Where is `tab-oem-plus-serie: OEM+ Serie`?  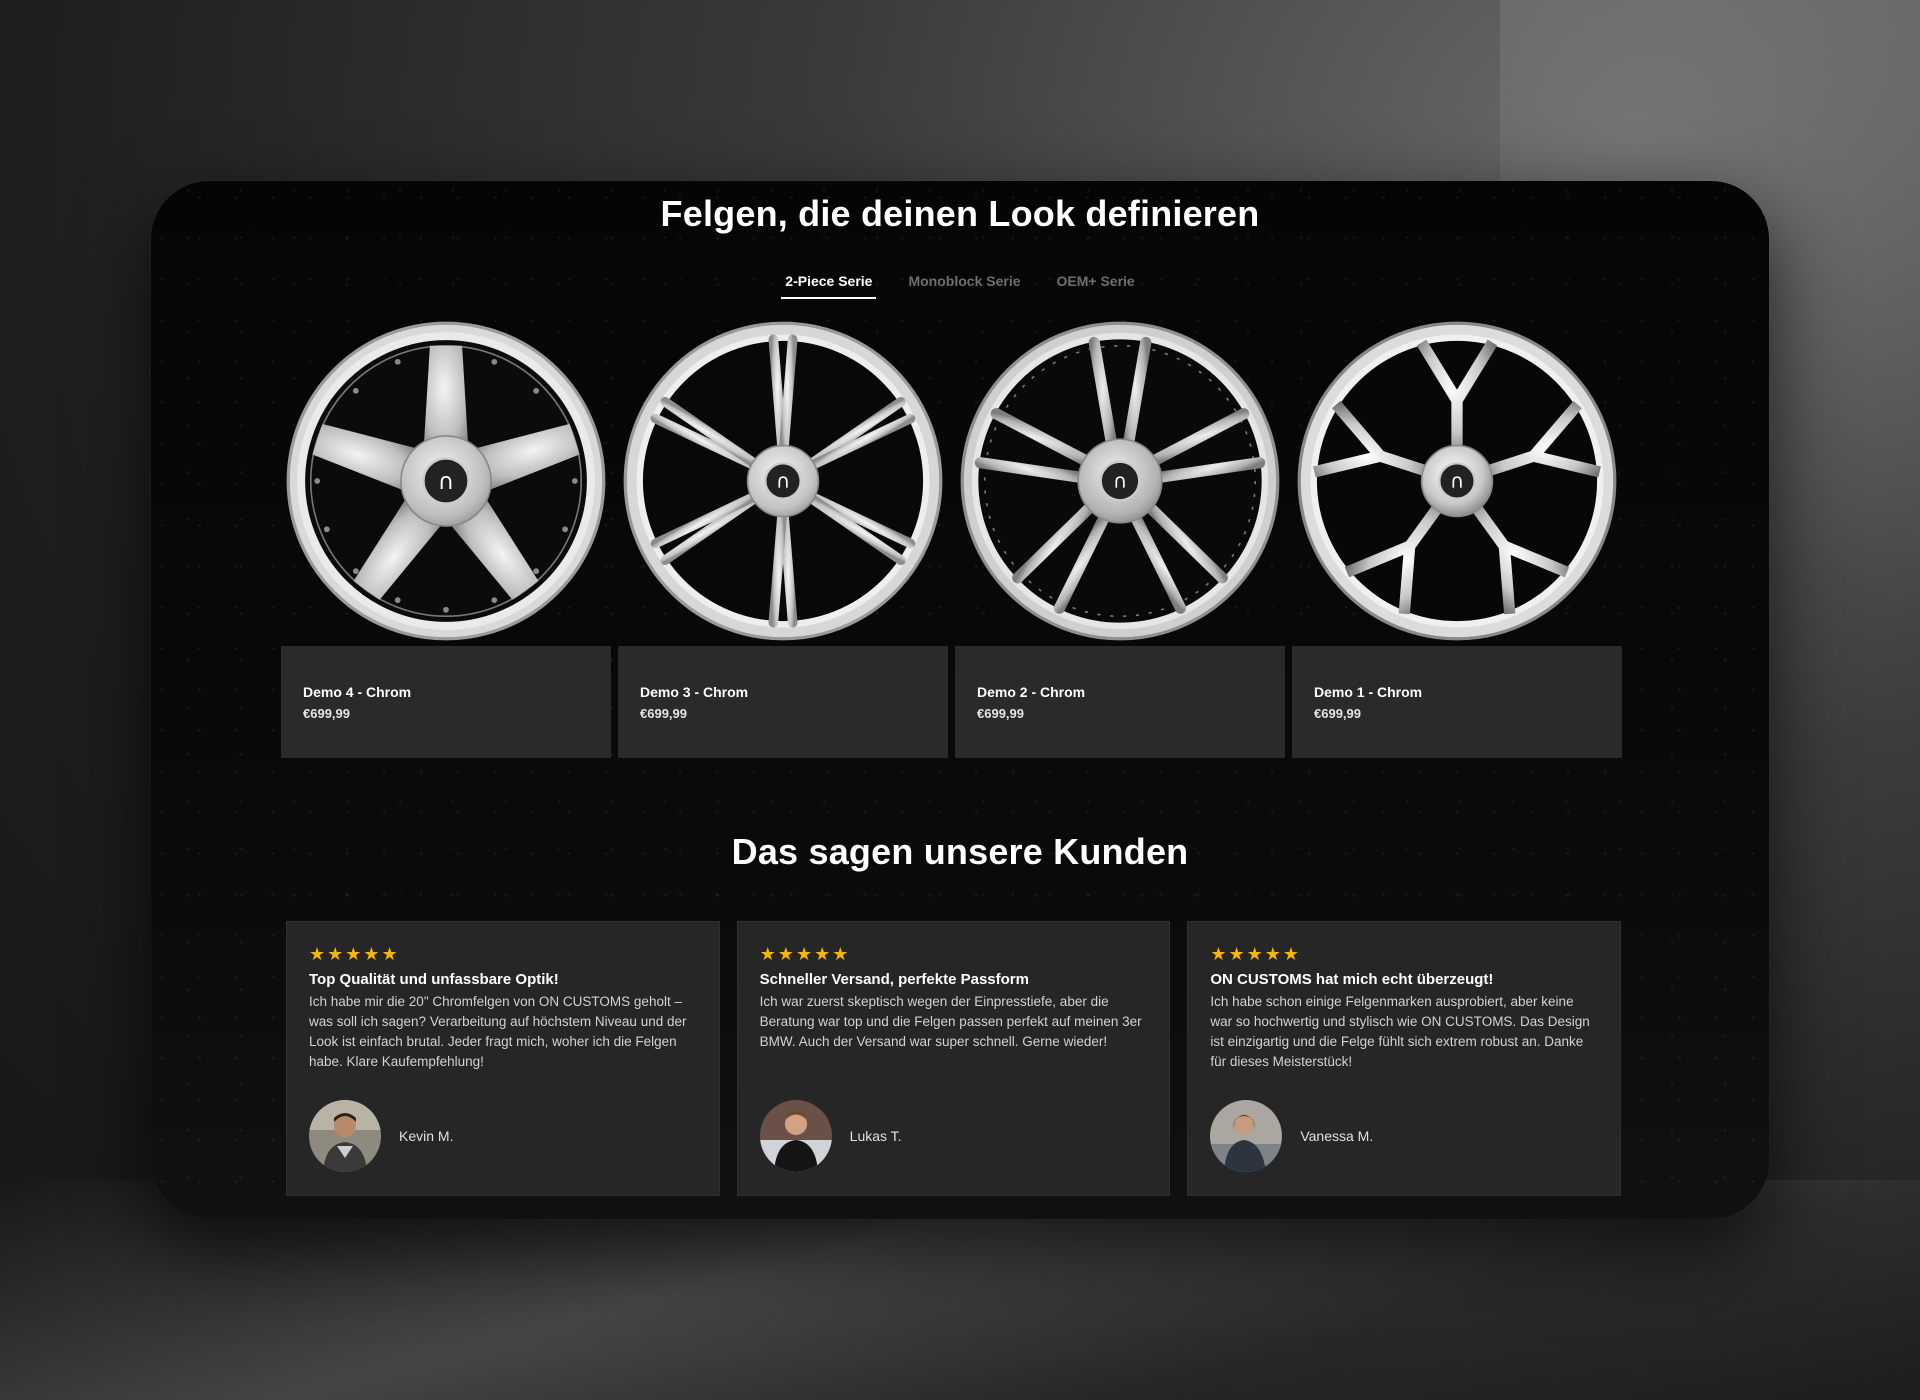 tab-oem-plus-serie: OEM+ Serie is located at coordinates (1096, 286).